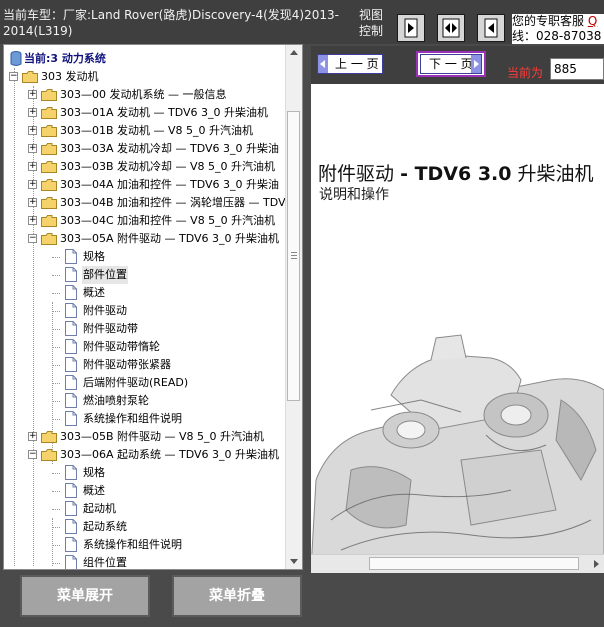 The width and height of the screenshot is (604, 627). I want to click on next-page-label: 下 一 页, so click(451, 64).